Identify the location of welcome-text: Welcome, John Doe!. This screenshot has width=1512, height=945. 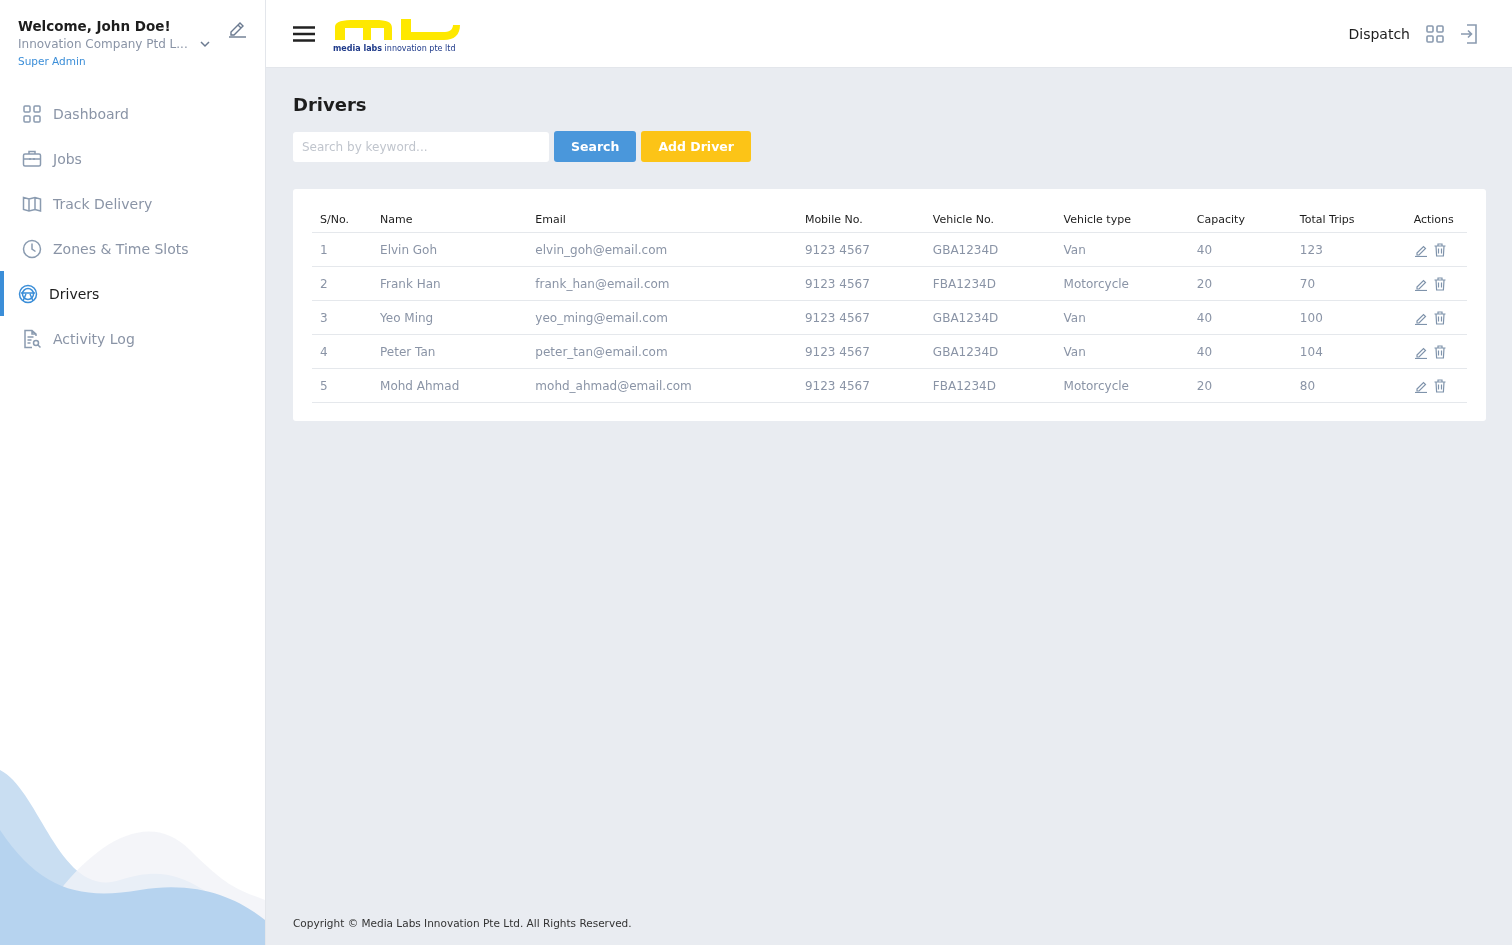
(95, 26).